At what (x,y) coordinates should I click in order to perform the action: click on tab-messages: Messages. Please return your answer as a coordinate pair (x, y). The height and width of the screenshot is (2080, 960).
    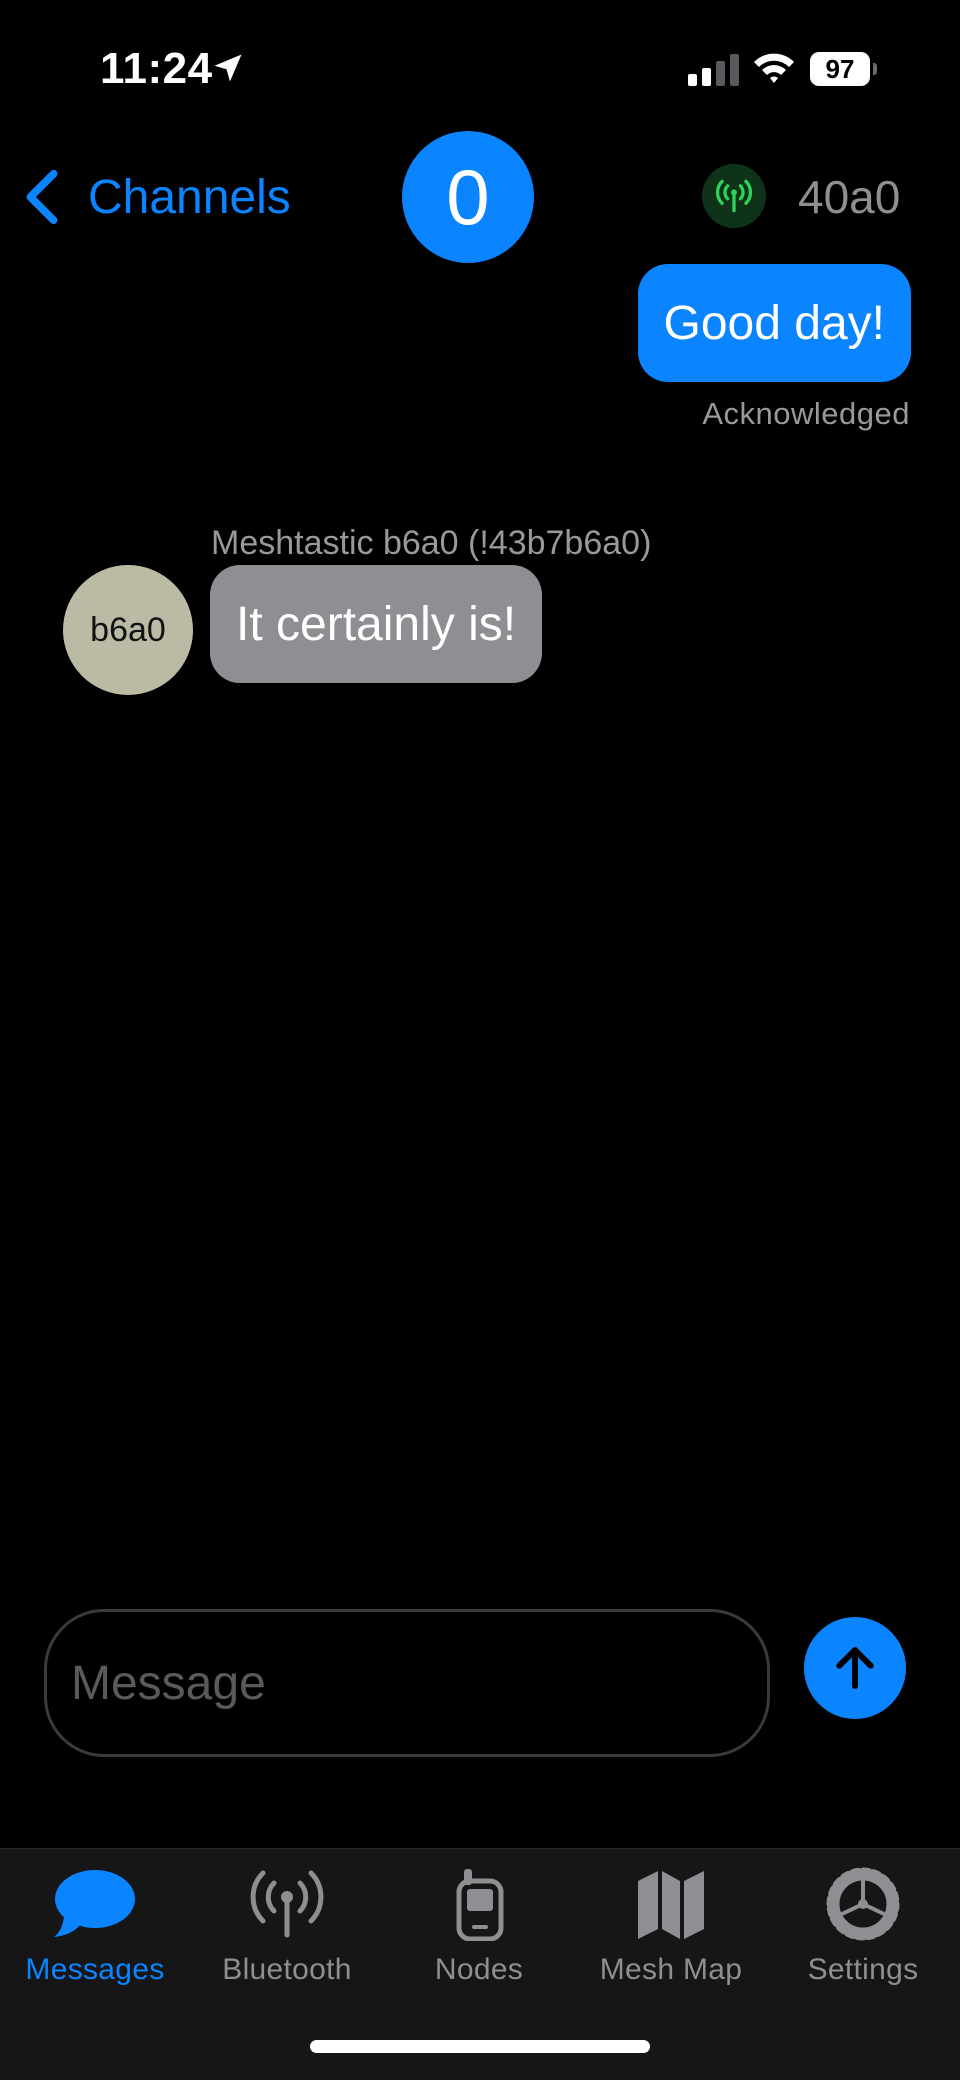
    Looking at the image, I should click on (95, 1927).